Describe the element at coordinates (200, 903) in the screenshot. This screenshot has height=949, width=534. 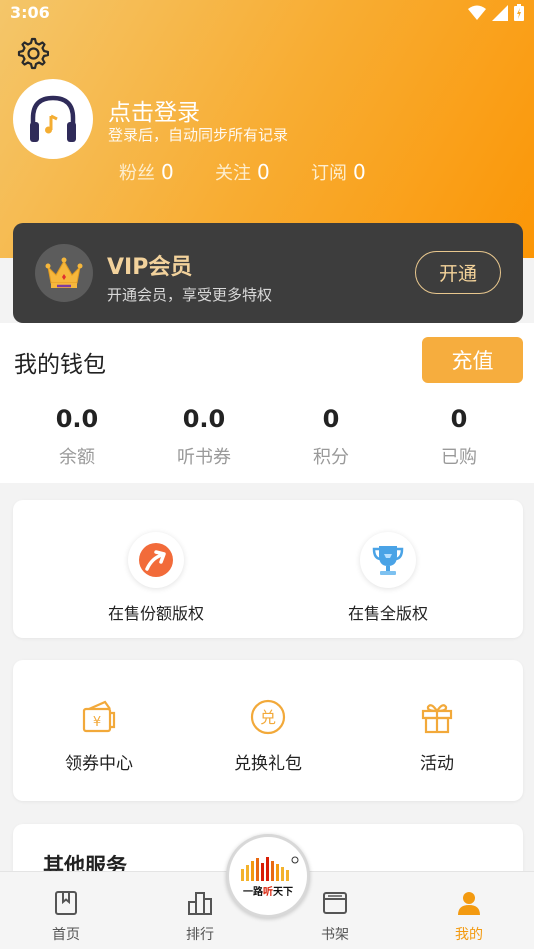
I see `ranking-icon` at that location.